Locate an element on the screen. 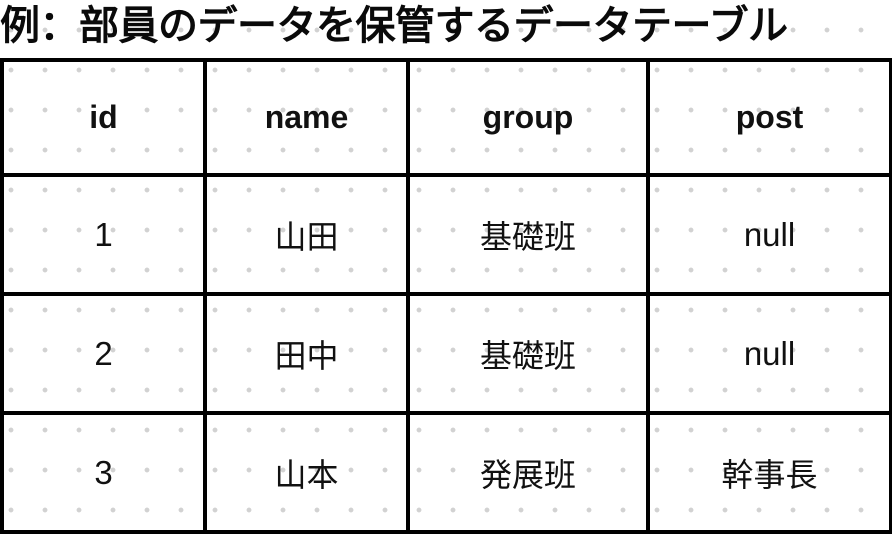 This screenshot has height=540, width=892. page-title: 例：部員のデータを保管するデータテーブル is located at coordinates (394, 26).